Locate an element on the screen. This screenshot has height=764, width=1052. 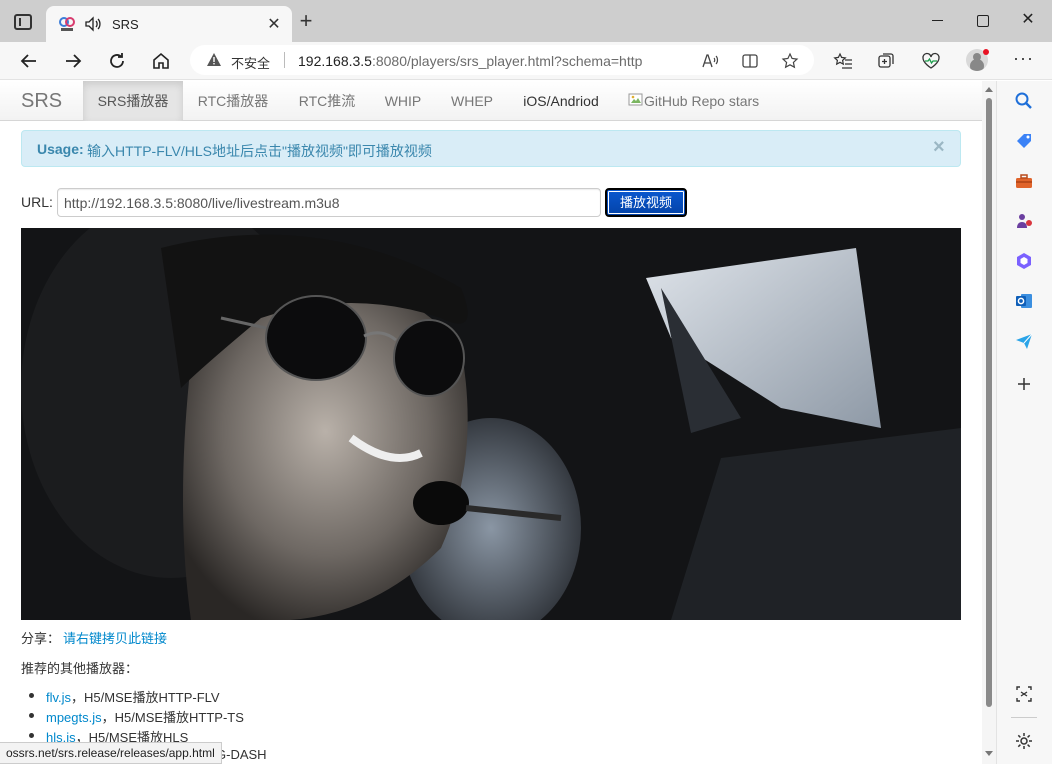
recommend-title: 推荐的其他播放器： is located at coordinates (80, 668).